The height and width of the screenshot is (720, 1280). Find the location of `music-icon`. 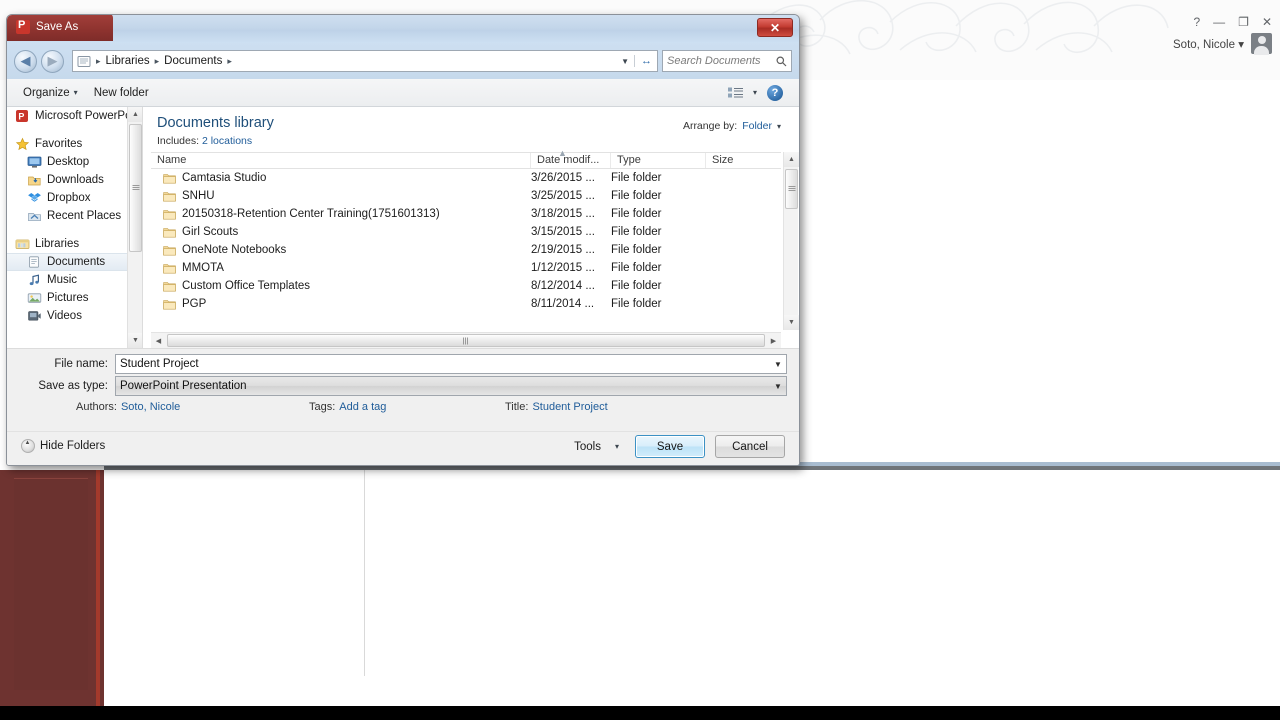

music-icon is located at coordinates (34, 280).